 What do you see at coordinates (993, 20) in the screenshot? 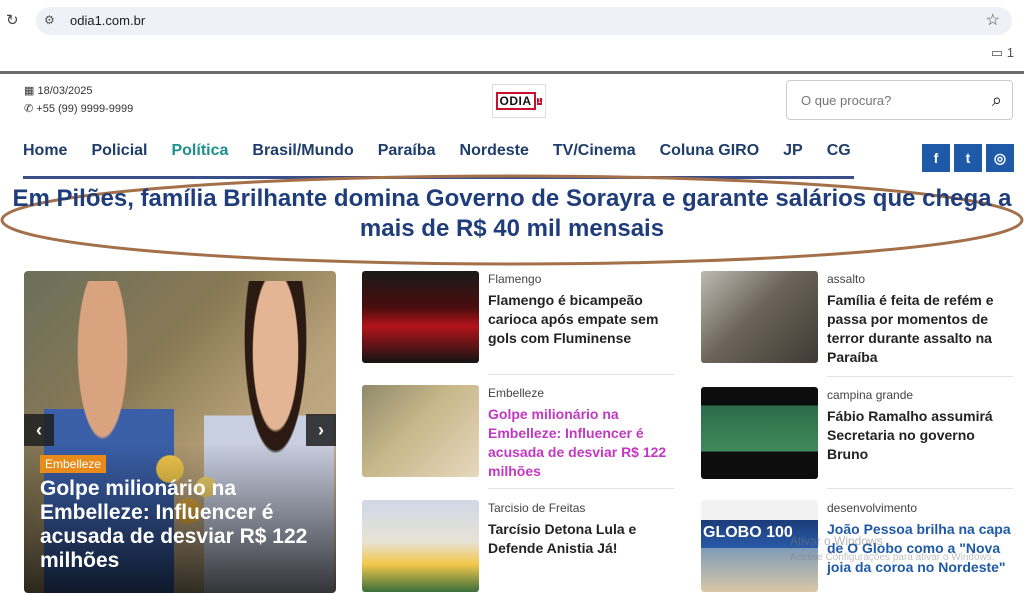
I see `star-icon: ☆` at bounding box center [993, 20].